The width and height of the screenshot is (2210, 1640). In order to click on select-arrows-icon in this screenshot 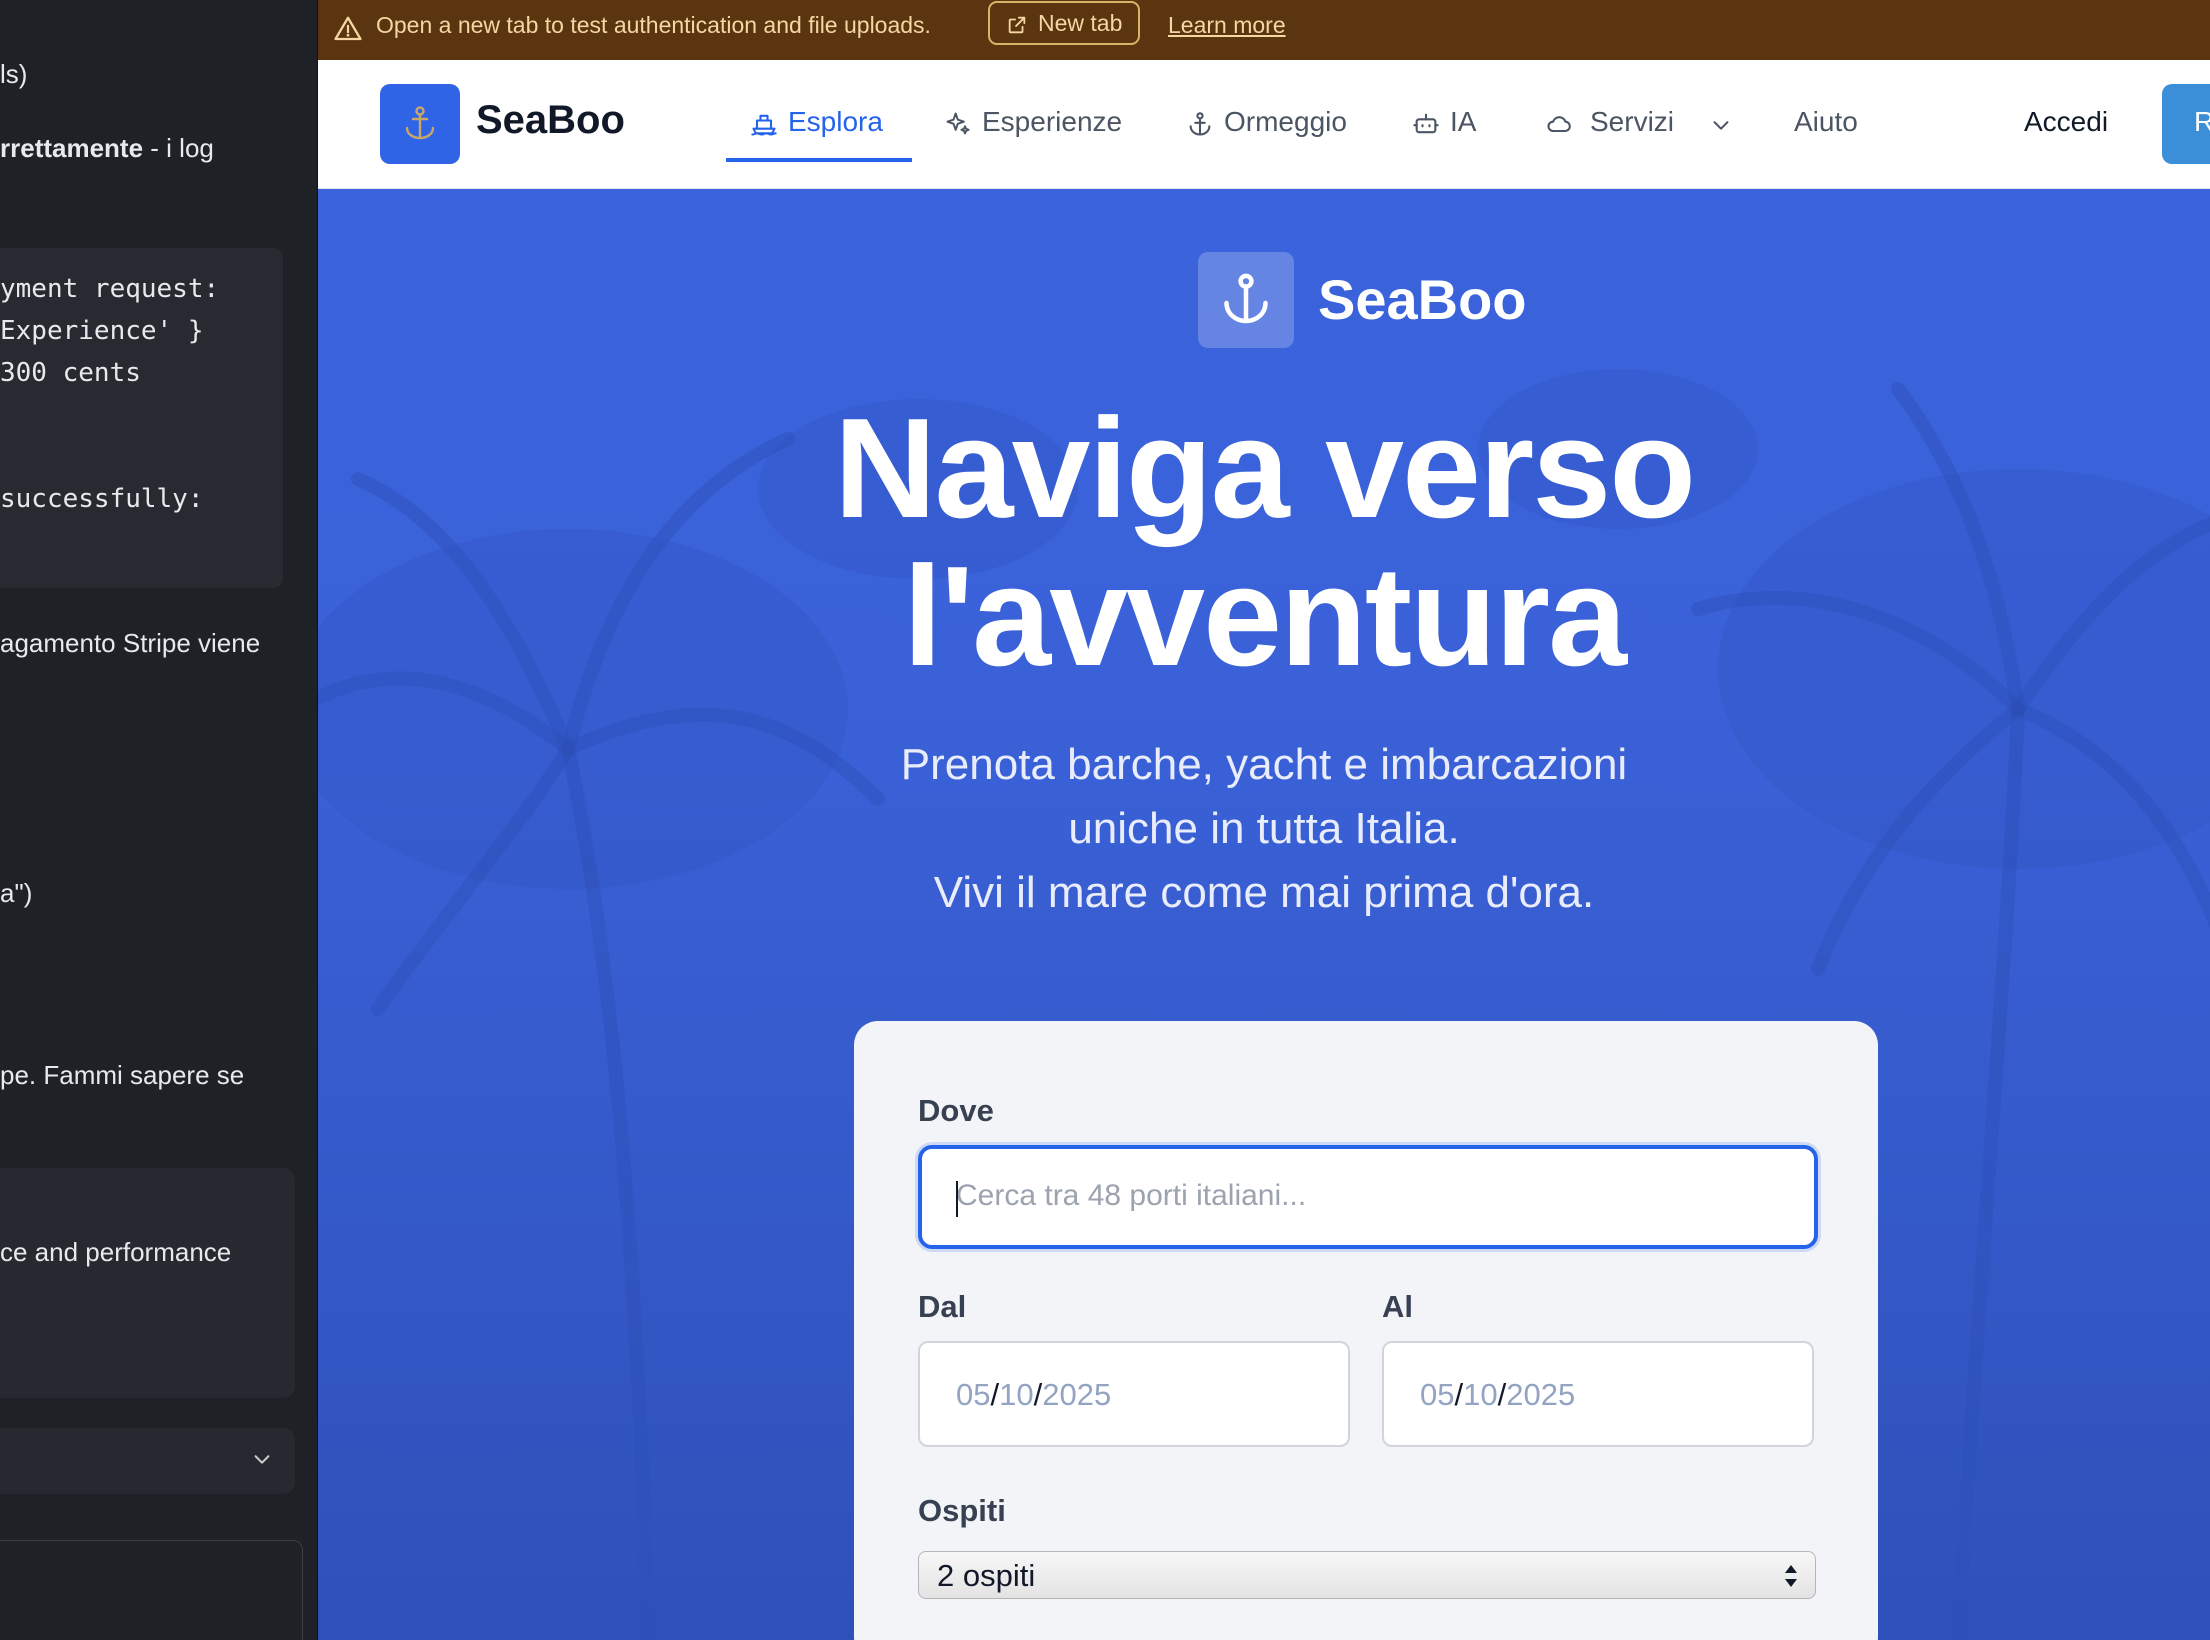, I will do `click(1791, 1576)`.